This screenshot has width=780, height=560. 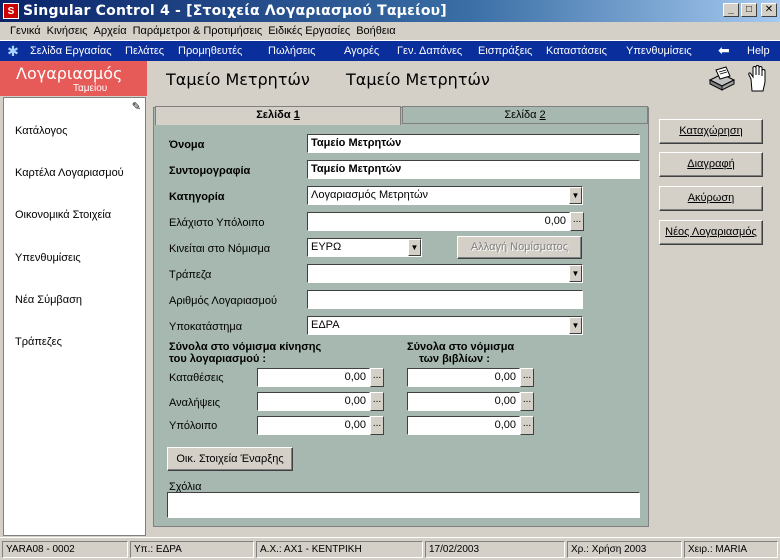 What do you see at coordinates (361, 51) in the screenshot?
I see `nav-purchases: Αγορές` at bounding box center [361, 51].